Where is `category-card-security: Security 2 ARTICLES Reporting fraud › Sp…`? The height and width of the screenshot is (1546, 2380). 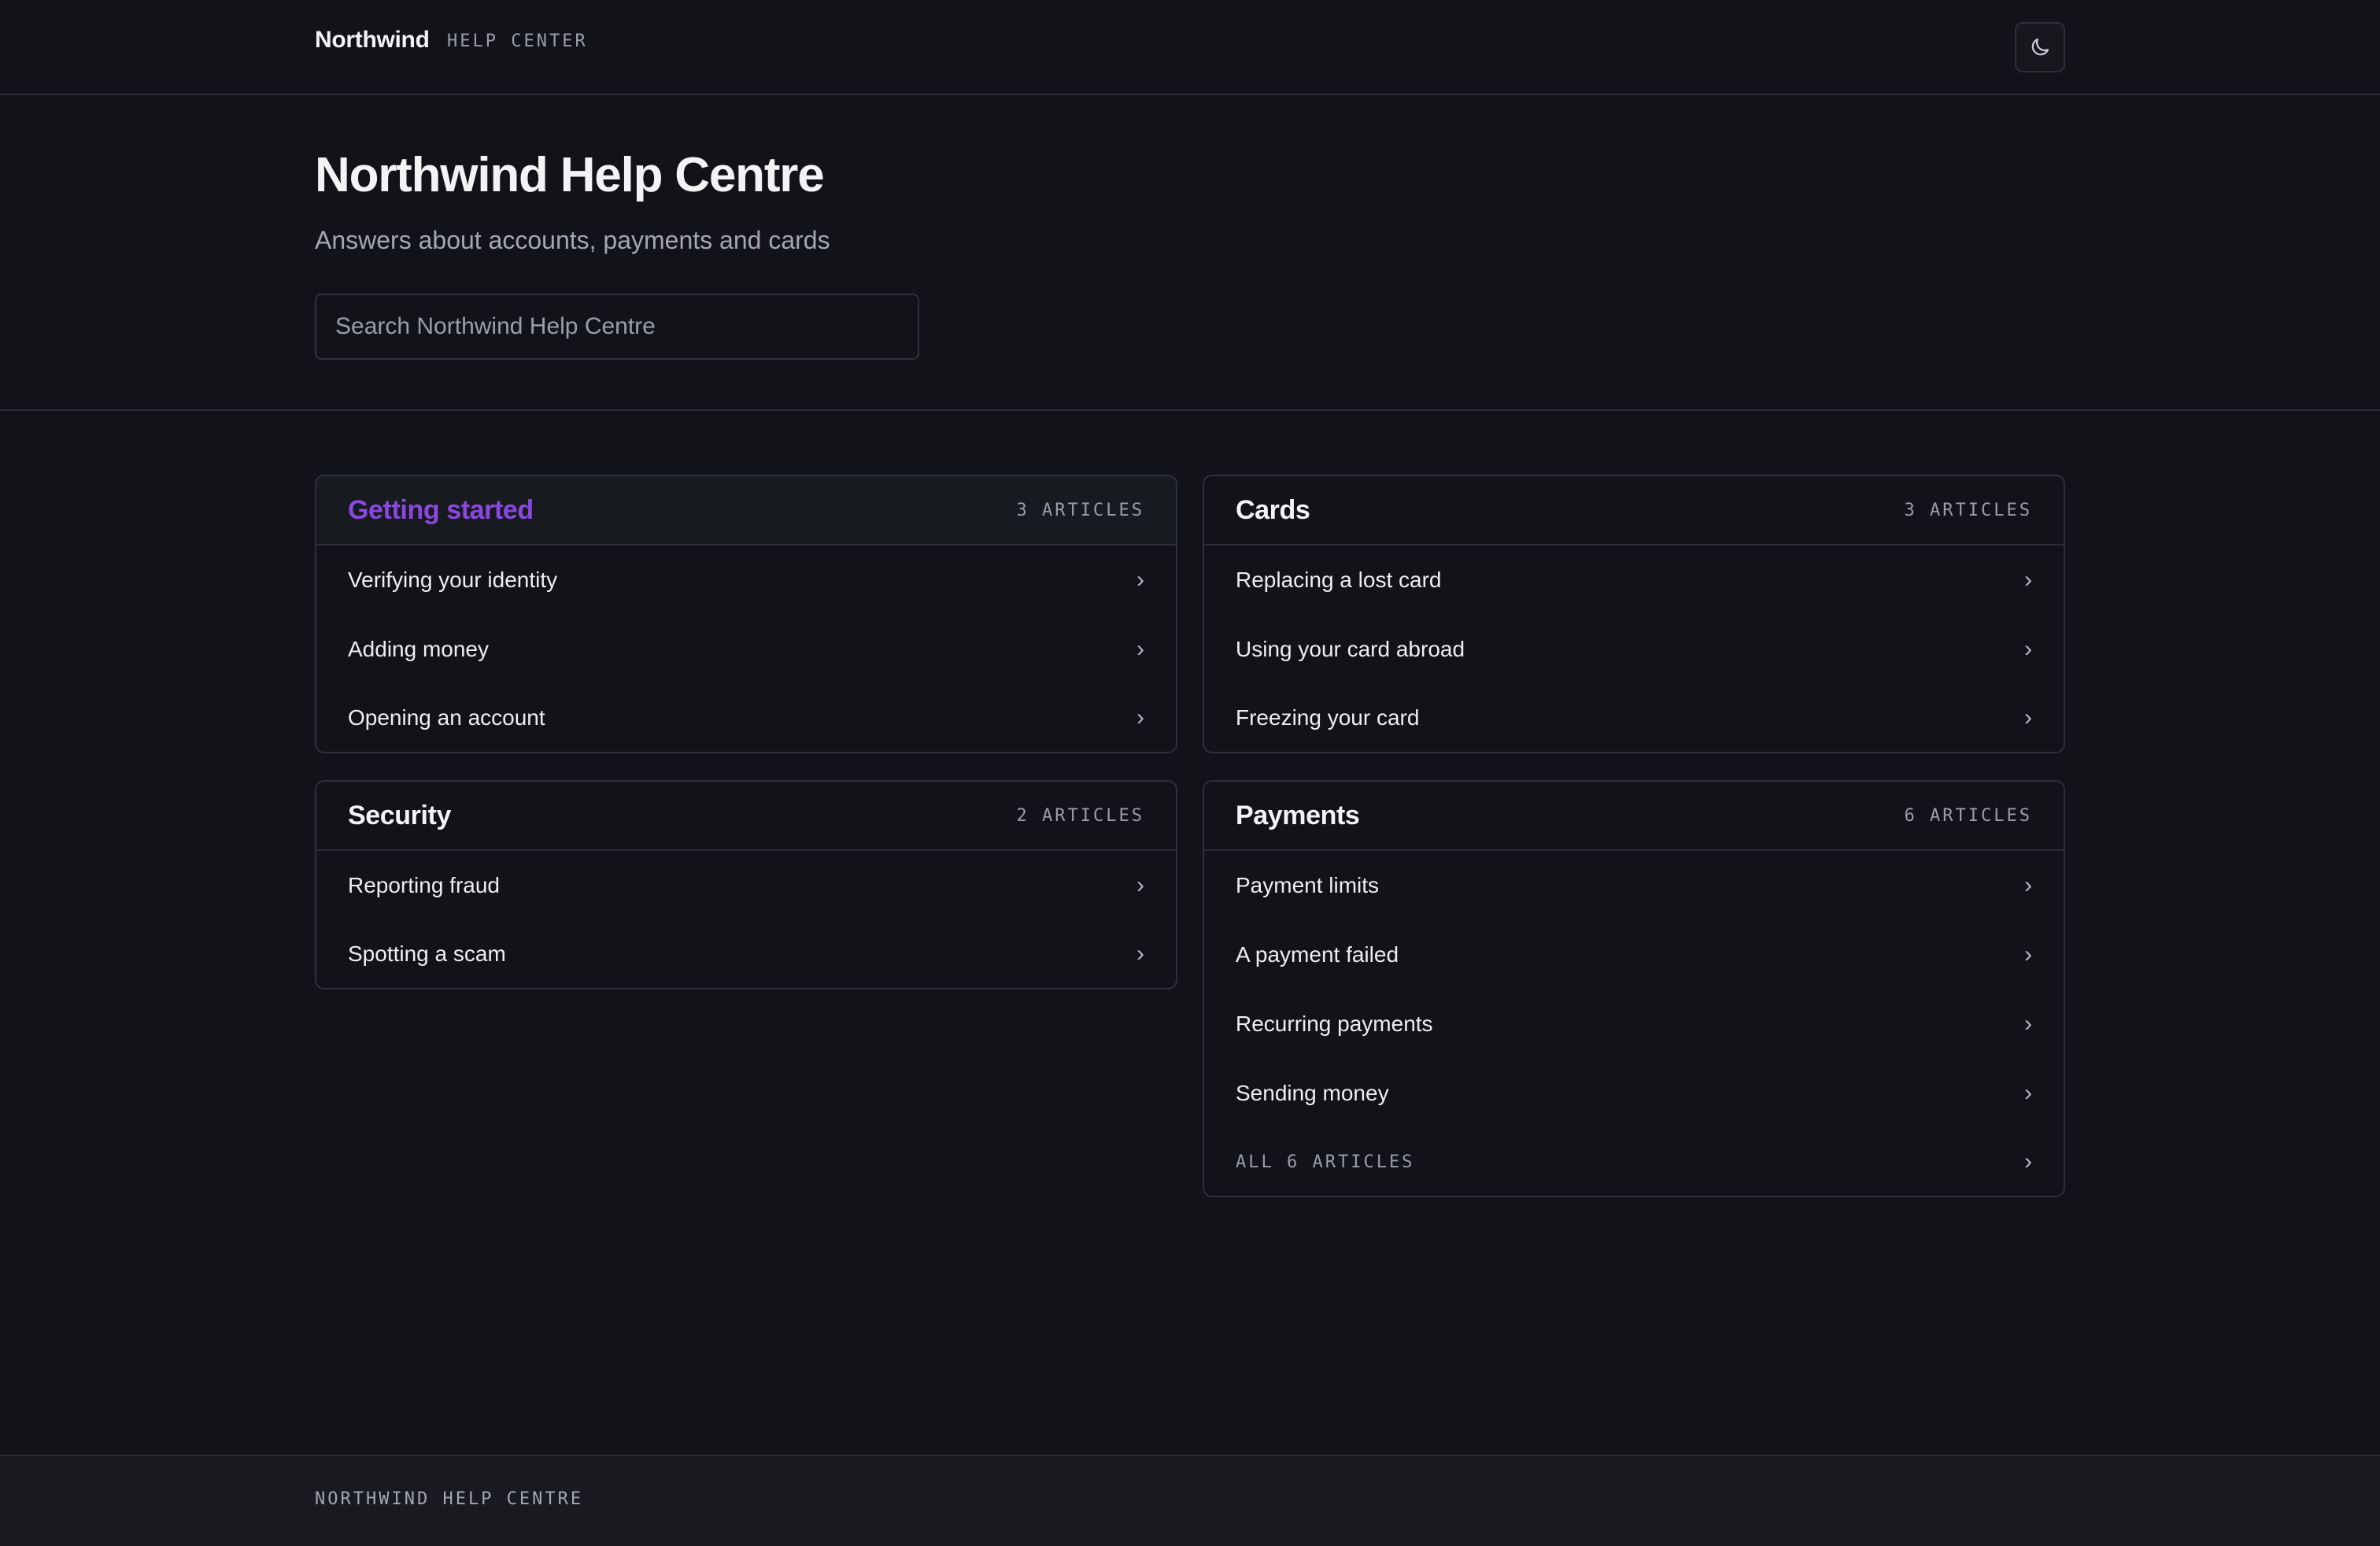
category-card-security: Security 2 ARTICLES Reporting fraud › Sp… is located at coordinates (746, 884).